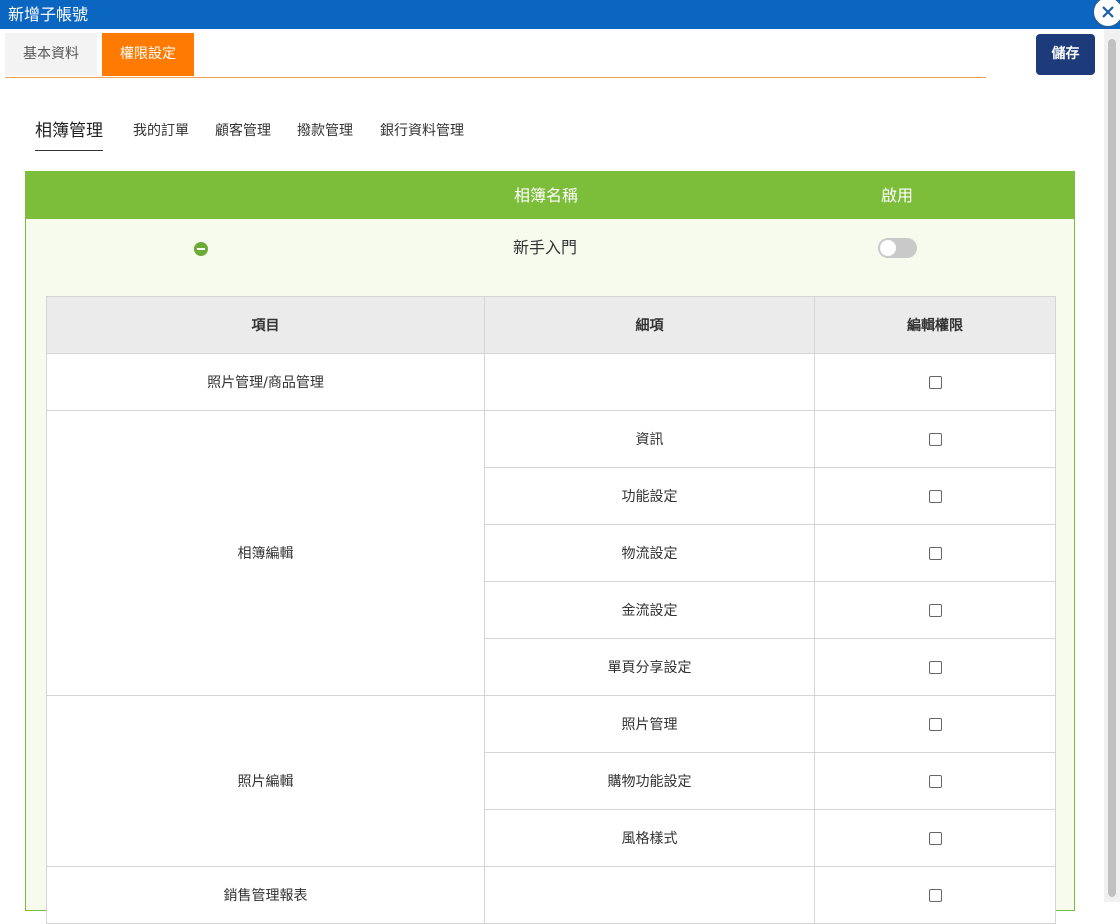 Image resolution: width=1120 pixels, height=924 pixels. I want to click on save-button: 儲存, so click(1065, 54).